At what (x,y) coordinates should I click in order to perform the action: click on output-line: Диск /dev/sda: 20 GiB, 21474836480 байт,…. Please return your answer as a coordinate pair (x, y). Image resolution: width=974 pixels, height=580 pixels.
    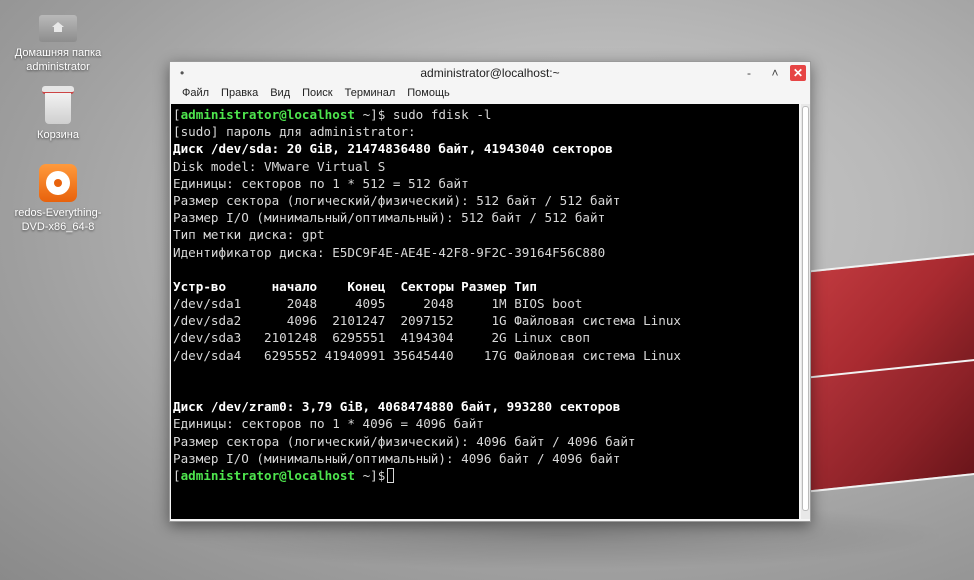
    Looking at the image, I should click on (393, 149).